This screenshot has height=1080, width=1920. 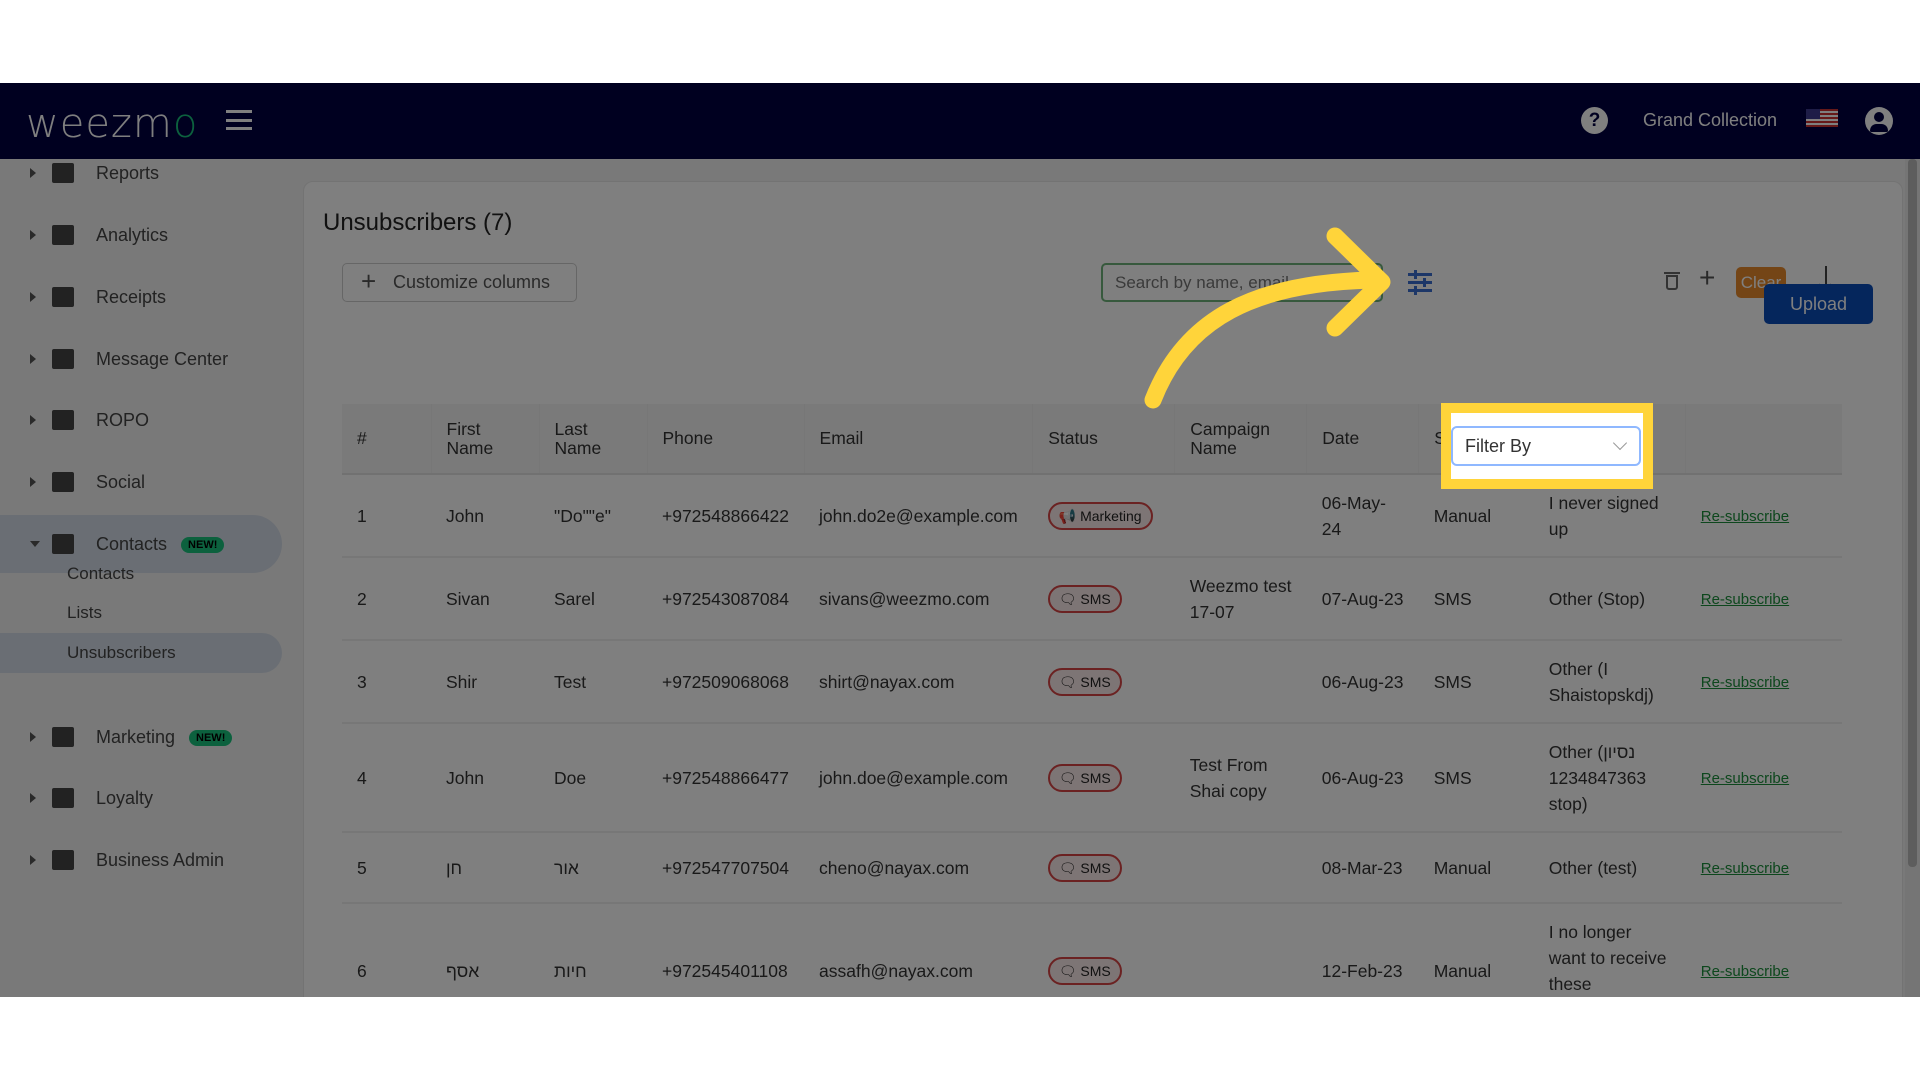 I want to click on annotation-arrow, so click(x=1267, y=318).